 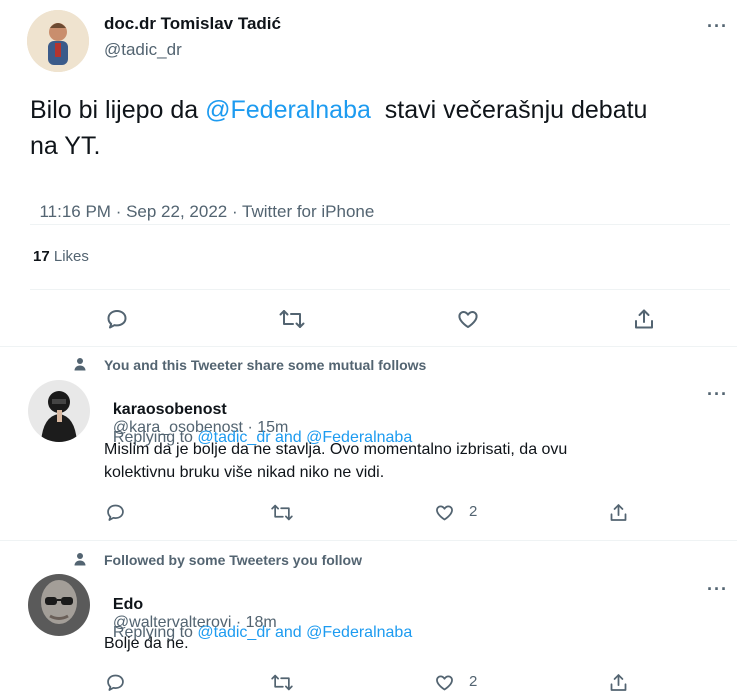 What do you see at coordinates (233, 560) in the screenshot?
I see `social-context: Followed by some Tweeters you follow` at bounding box center [233, 560].